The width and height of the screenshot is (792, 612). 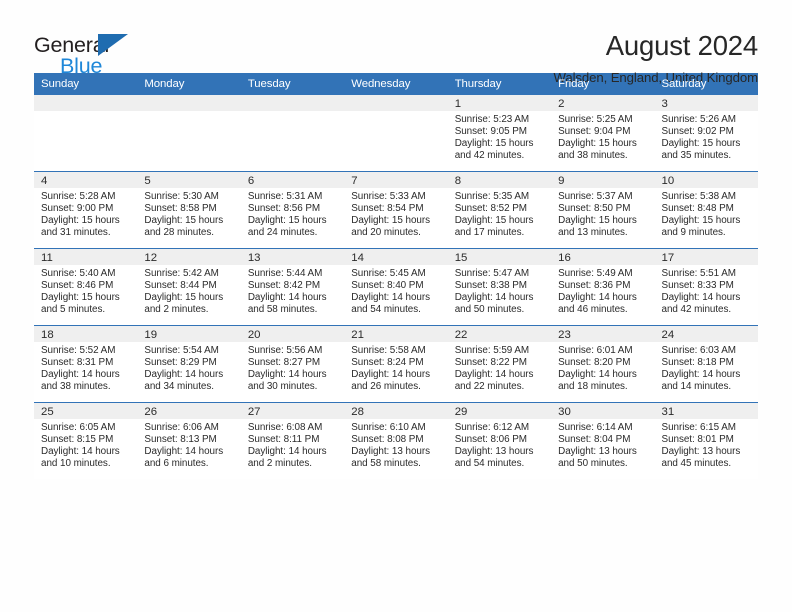 I want to click on sunset-time: Sunset: 8:38 PM, so click(x=490, y=286).